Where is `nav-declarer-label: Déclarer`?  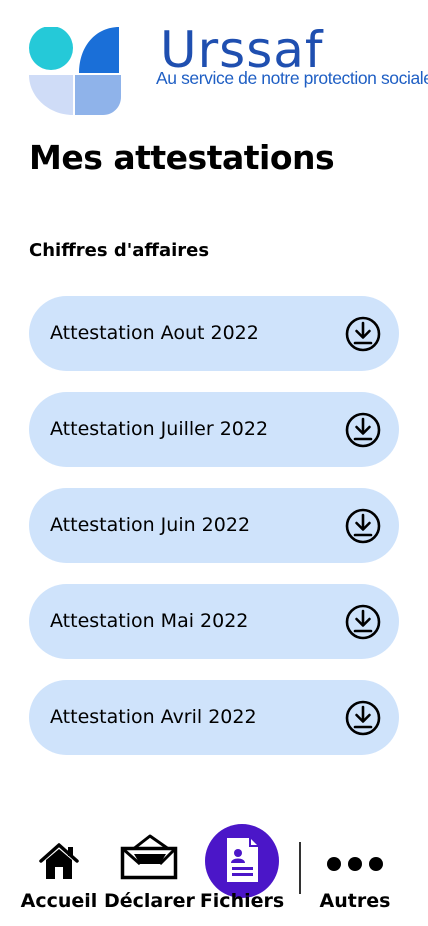 nav-declarer-label: Déclarer is located at coordinates (149, 901).